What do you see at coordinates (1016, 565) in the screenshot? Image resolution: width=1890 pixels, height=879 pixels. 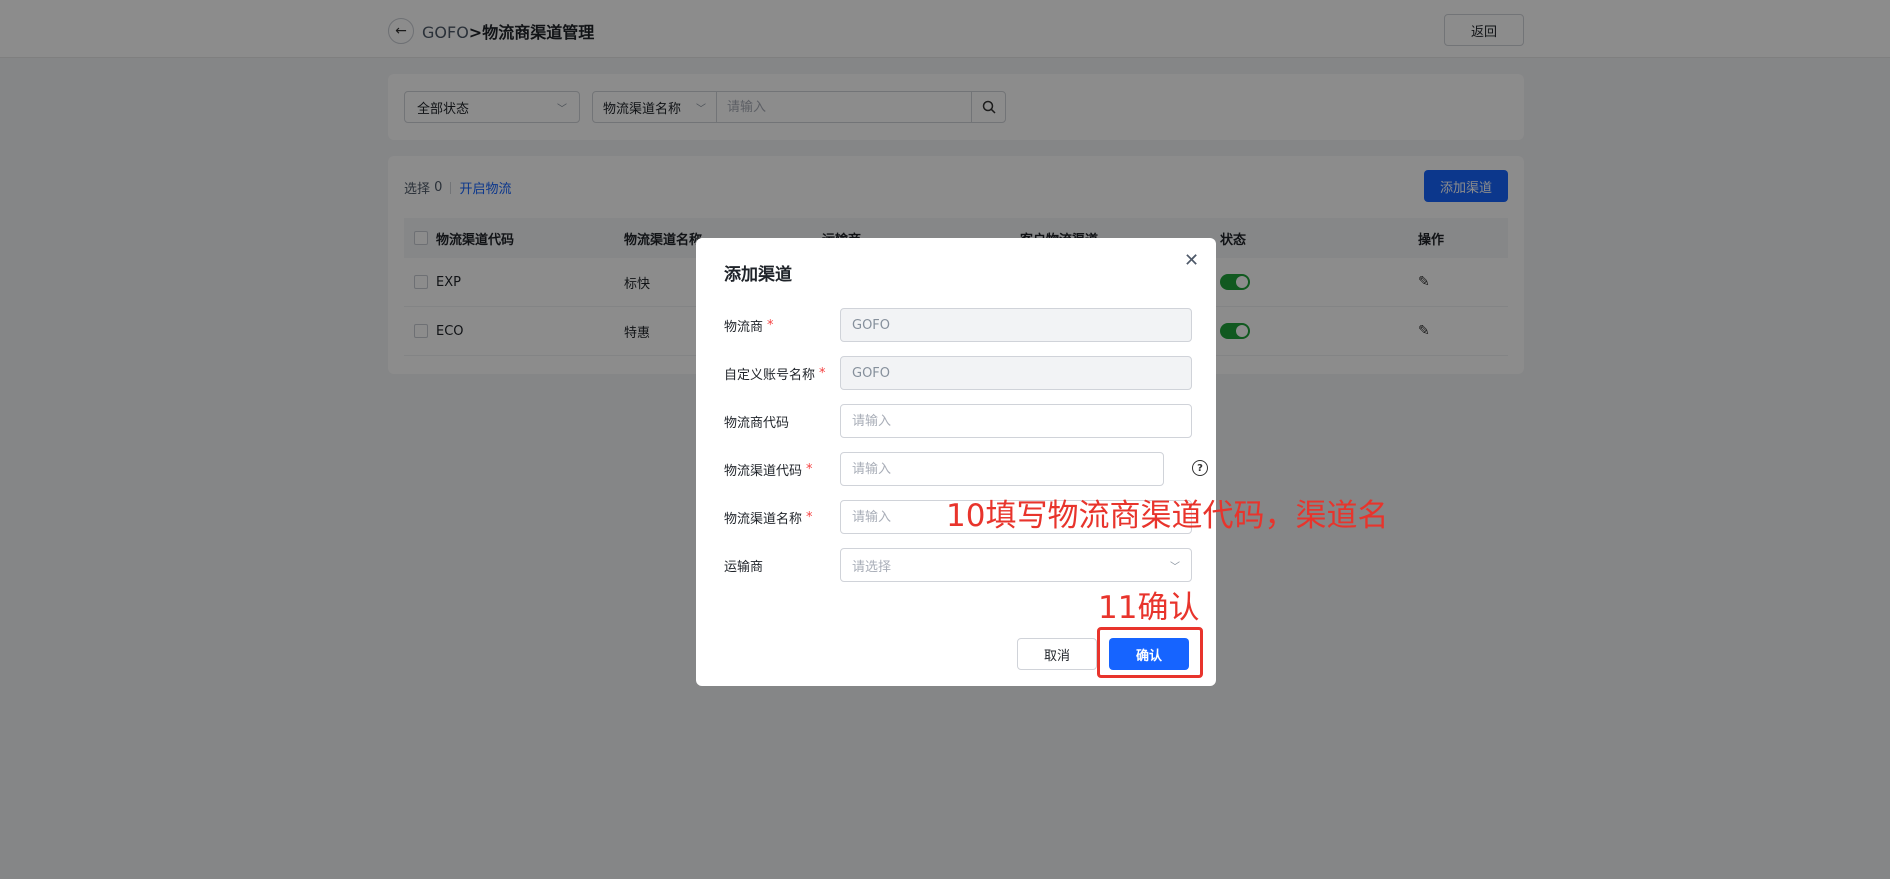 I see `transporter-select: 请选择 ﹀` at bounding box center [1016, 565].